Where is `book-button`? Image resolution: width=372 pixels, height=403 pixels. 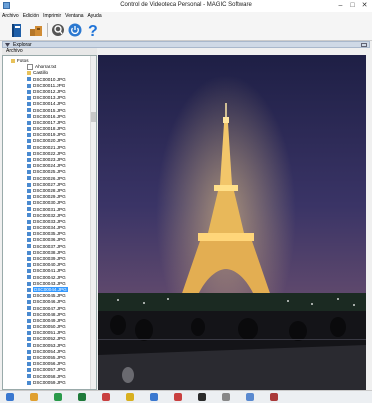
book-button is located at coordinates (16, 30).